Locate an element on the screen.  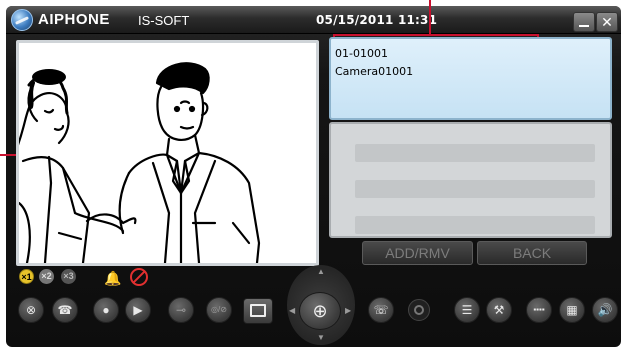
grid-icon: ▦ is located at coordinates (572, 310).